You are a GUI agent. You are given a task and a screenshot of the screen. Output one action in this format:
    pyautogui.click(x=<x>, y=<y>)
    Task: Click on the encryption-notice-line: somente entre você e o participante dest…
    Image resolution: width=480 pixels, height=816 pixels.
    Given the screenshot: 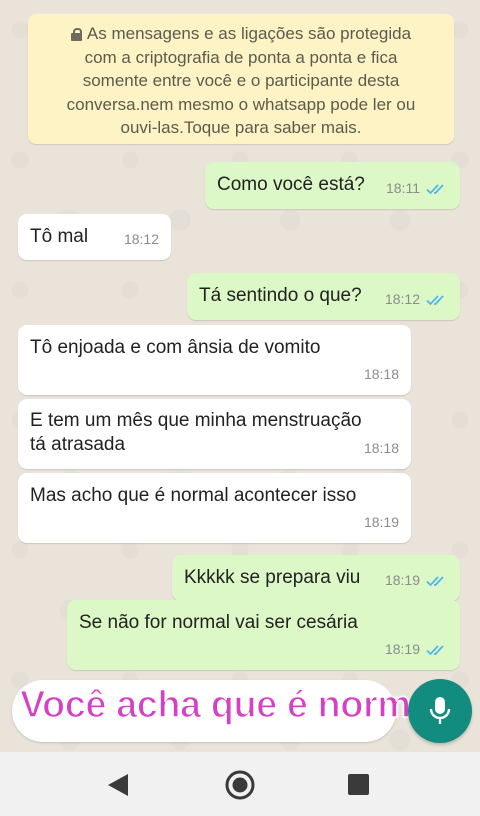 What is the action you would take?
    pyautogui.click(x=241, y=80)
    